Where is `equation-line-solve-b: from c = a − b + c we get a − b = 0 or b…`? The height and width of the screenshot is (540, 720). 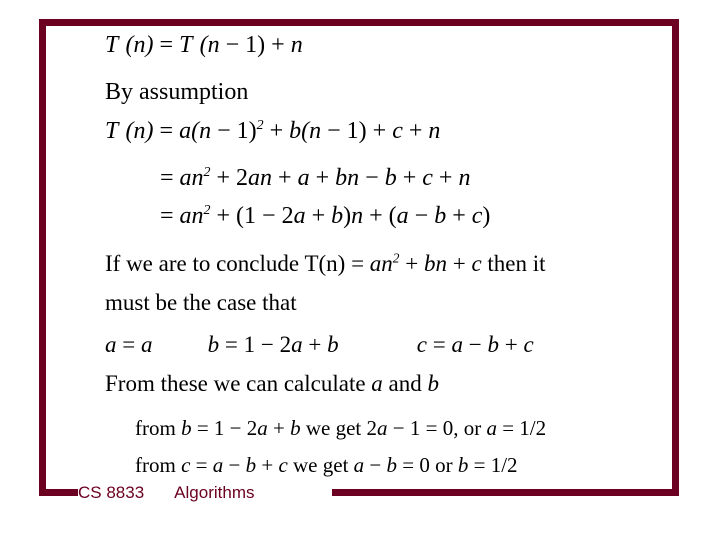 equation-line-solve-b: from c = a − b + c we get a − b = 0 or b… is located at coordinates (326, 465).